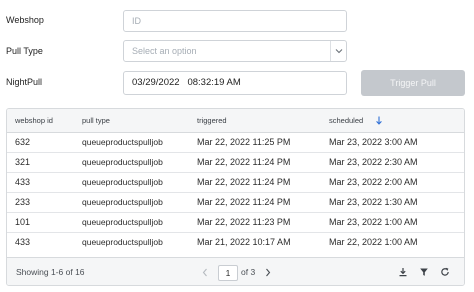  What do you see at coordinates (96, 120) in the screenshot?
I see `column-header-pull-type: pull type` at bounding box center [96, 120].